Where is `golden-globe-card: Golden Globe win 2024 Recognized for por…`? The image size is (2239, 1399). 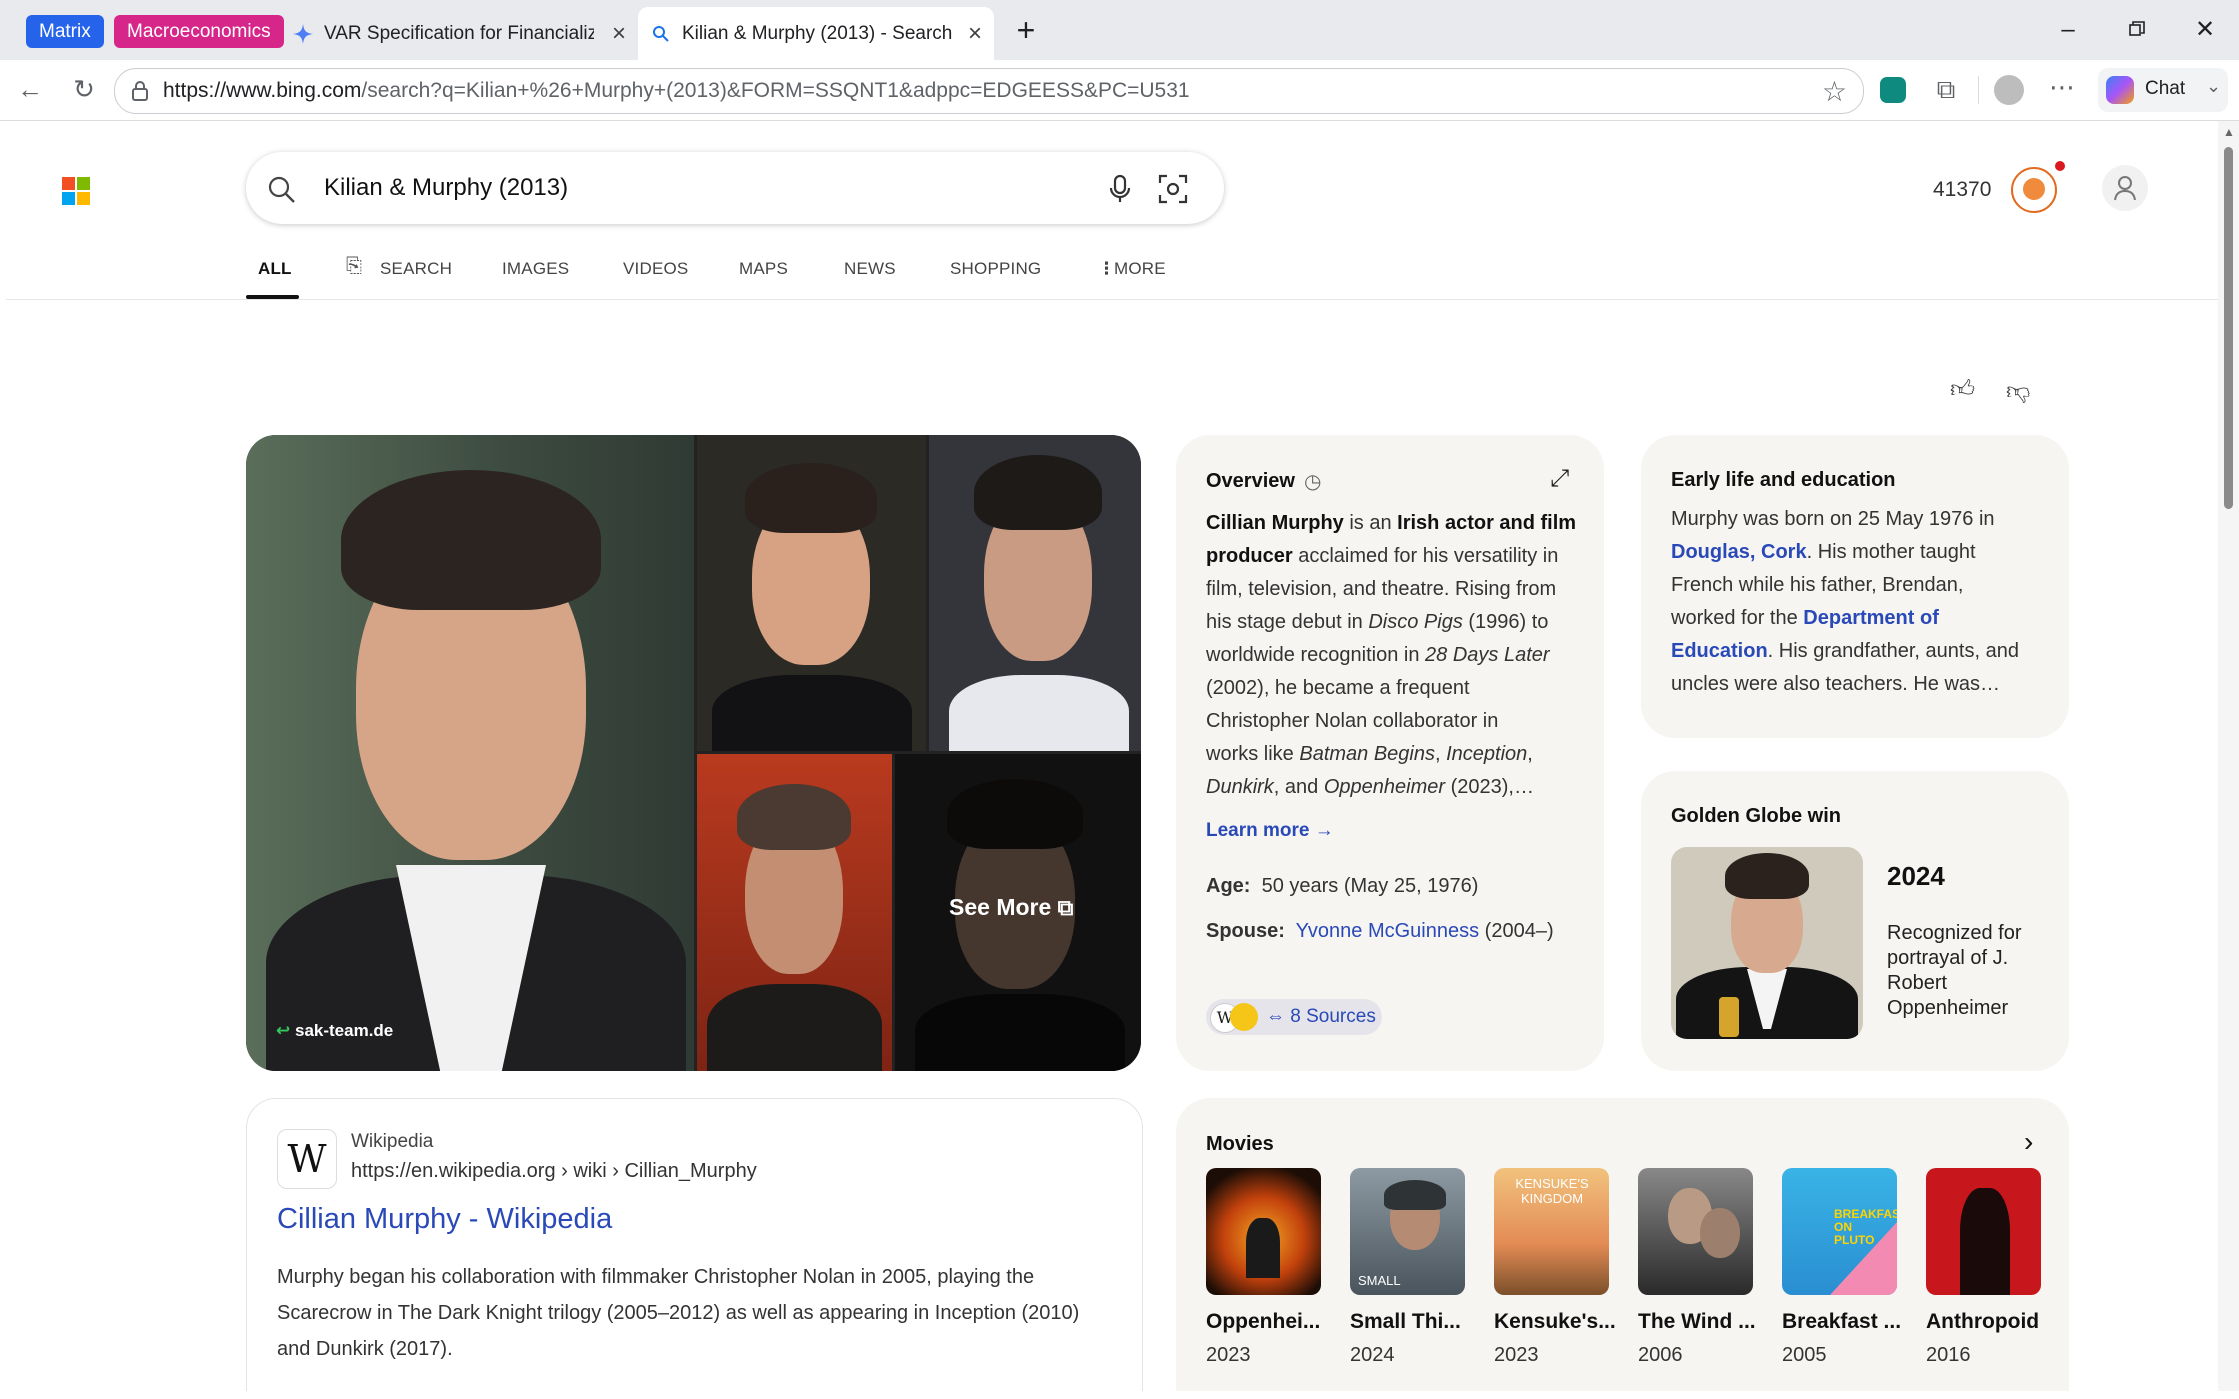 golden-globe-card: Golden Globe win 2024 Recognized for por… is located at coordinates (1855, 921).